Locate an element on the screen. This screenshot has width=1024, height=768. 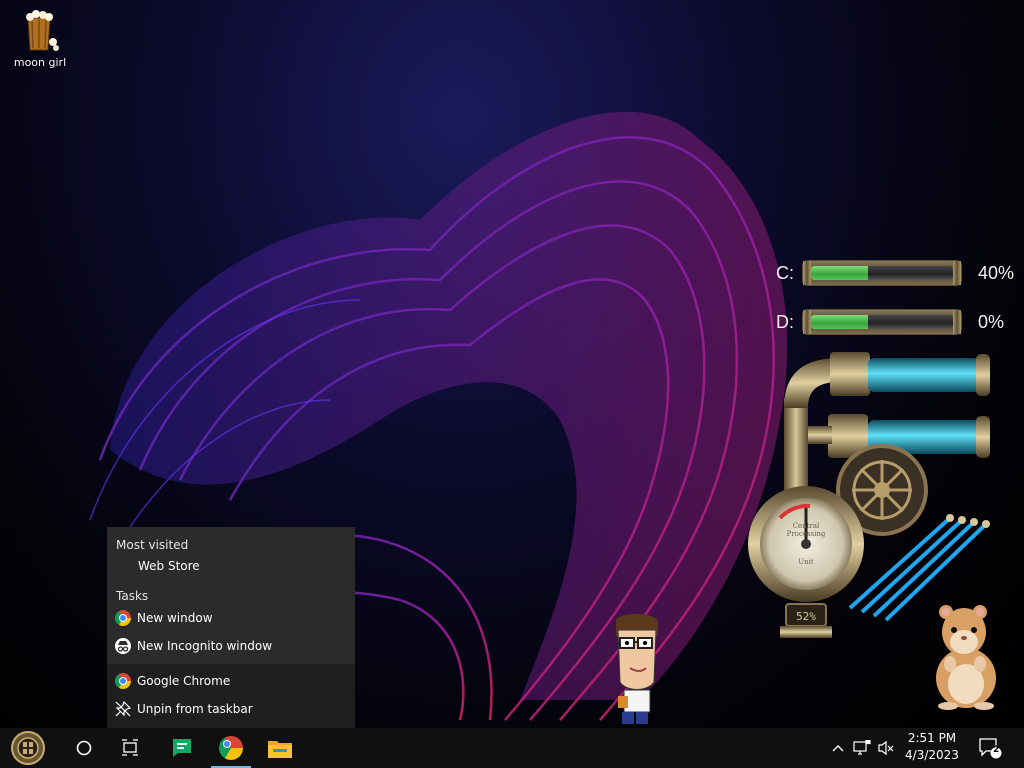
taskbar-app-file-explorer is located at coordinates (280, 748).